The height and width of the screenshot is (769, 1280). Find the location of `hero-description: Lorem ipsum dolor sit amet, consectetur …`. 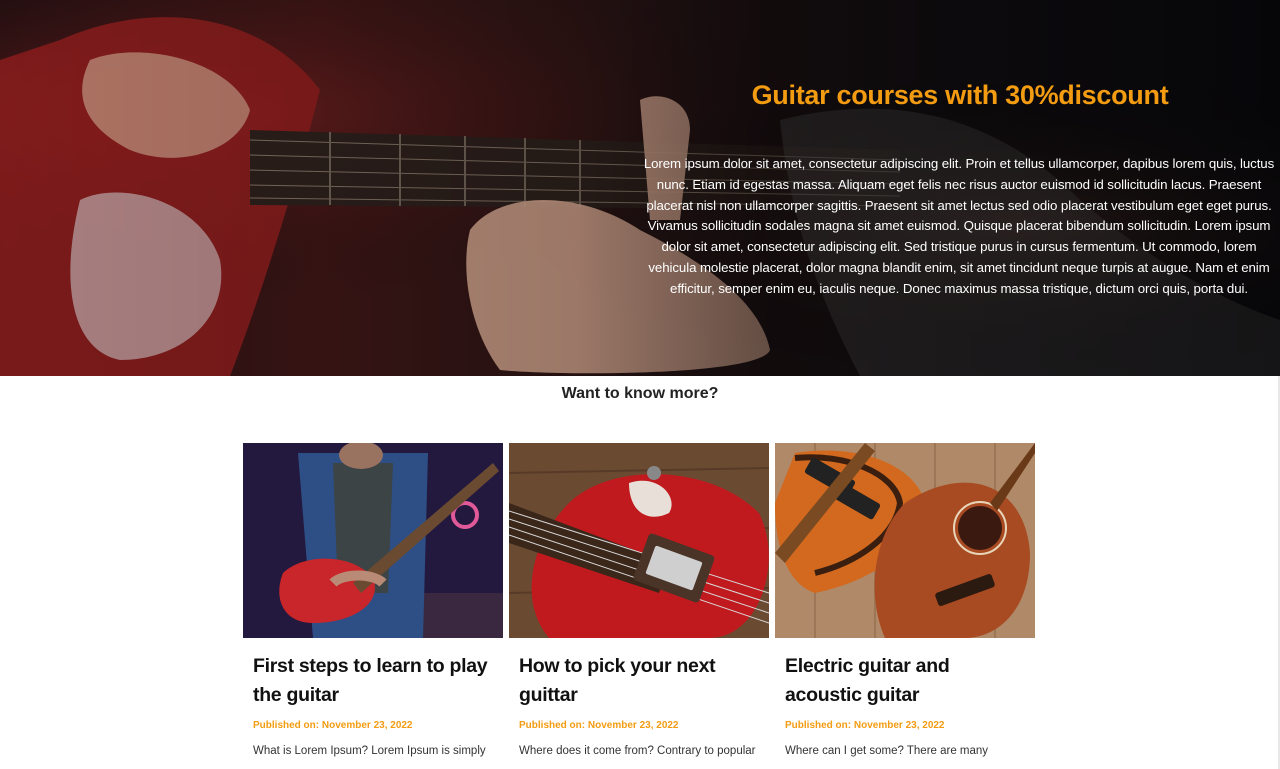

hero-description: Lorem ipsum dolor sit amet, consectetur … is located at coordinates (959, 226).